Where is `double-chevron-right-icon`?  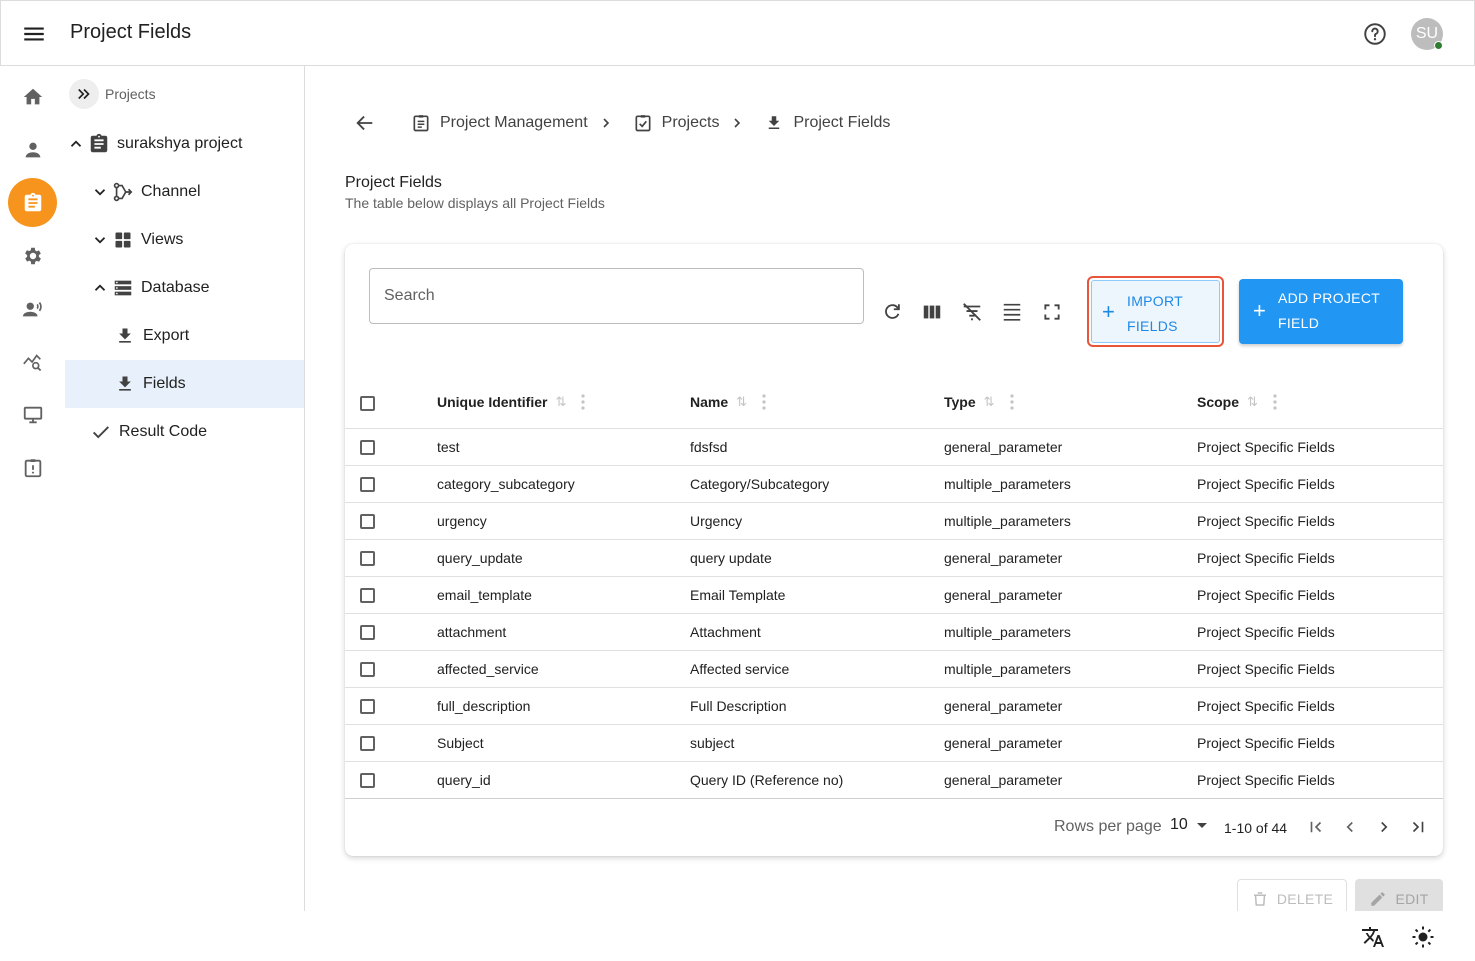 double-chevron-right-icon is located at coordinates (84, 94).